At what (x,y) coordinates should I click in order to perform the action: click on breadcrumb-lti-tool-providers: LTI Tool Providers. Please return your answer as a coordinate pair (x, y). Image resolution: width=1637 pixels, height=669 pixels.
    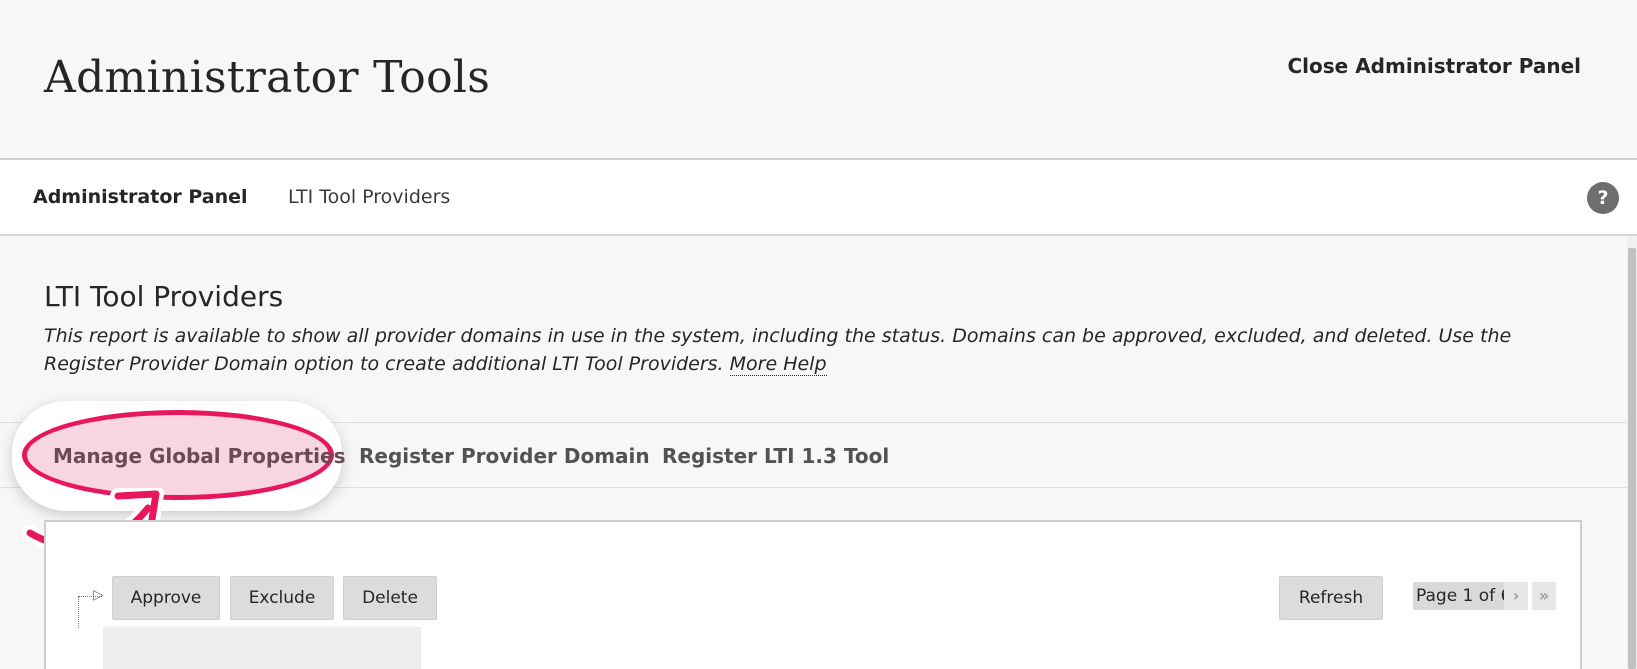
    Looking at the image, I should click on (369, 197).